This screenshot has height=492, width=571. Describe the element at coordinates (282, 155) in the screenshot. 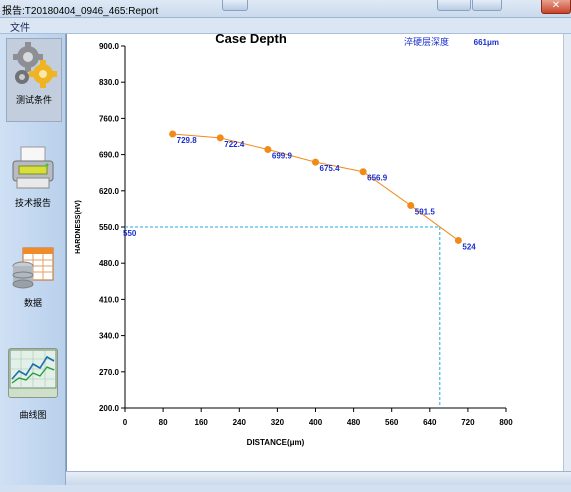

I see `data-label: 699.9` at that location.